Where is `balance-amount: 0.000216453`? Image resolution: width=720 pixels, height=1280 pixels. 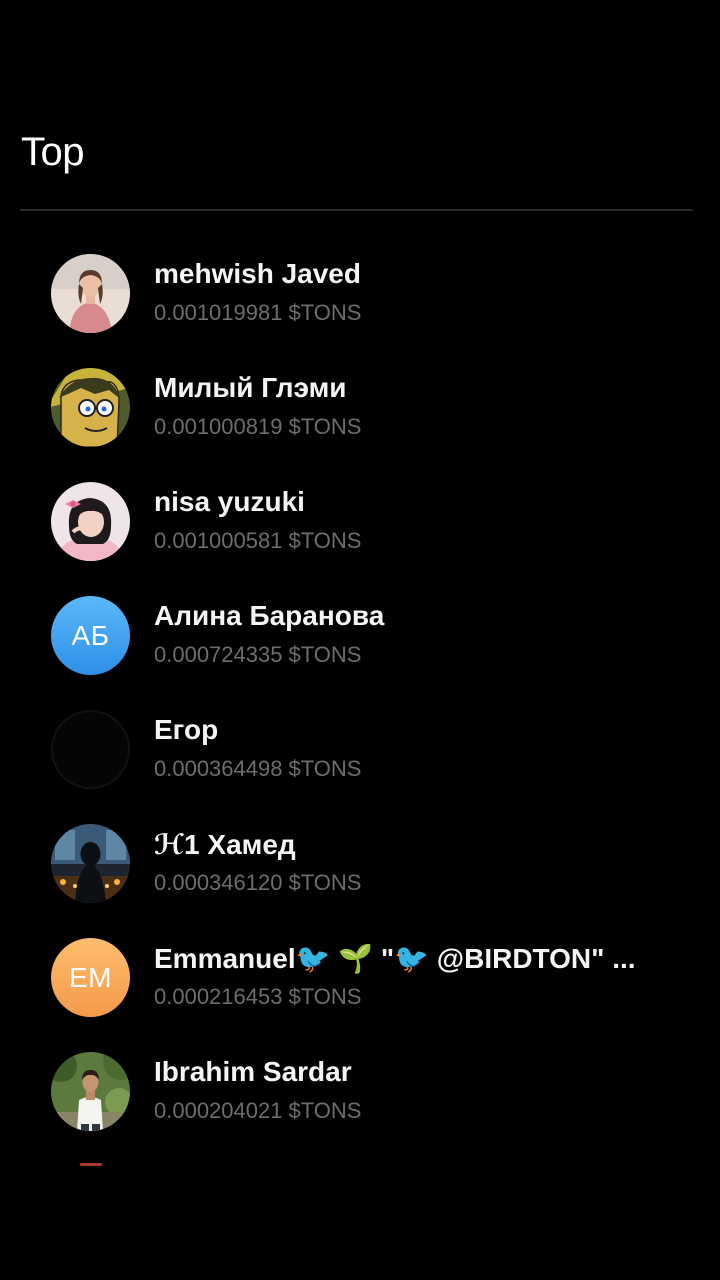
balance-amount: 0.000216453 is located at coordinates (218, 996).